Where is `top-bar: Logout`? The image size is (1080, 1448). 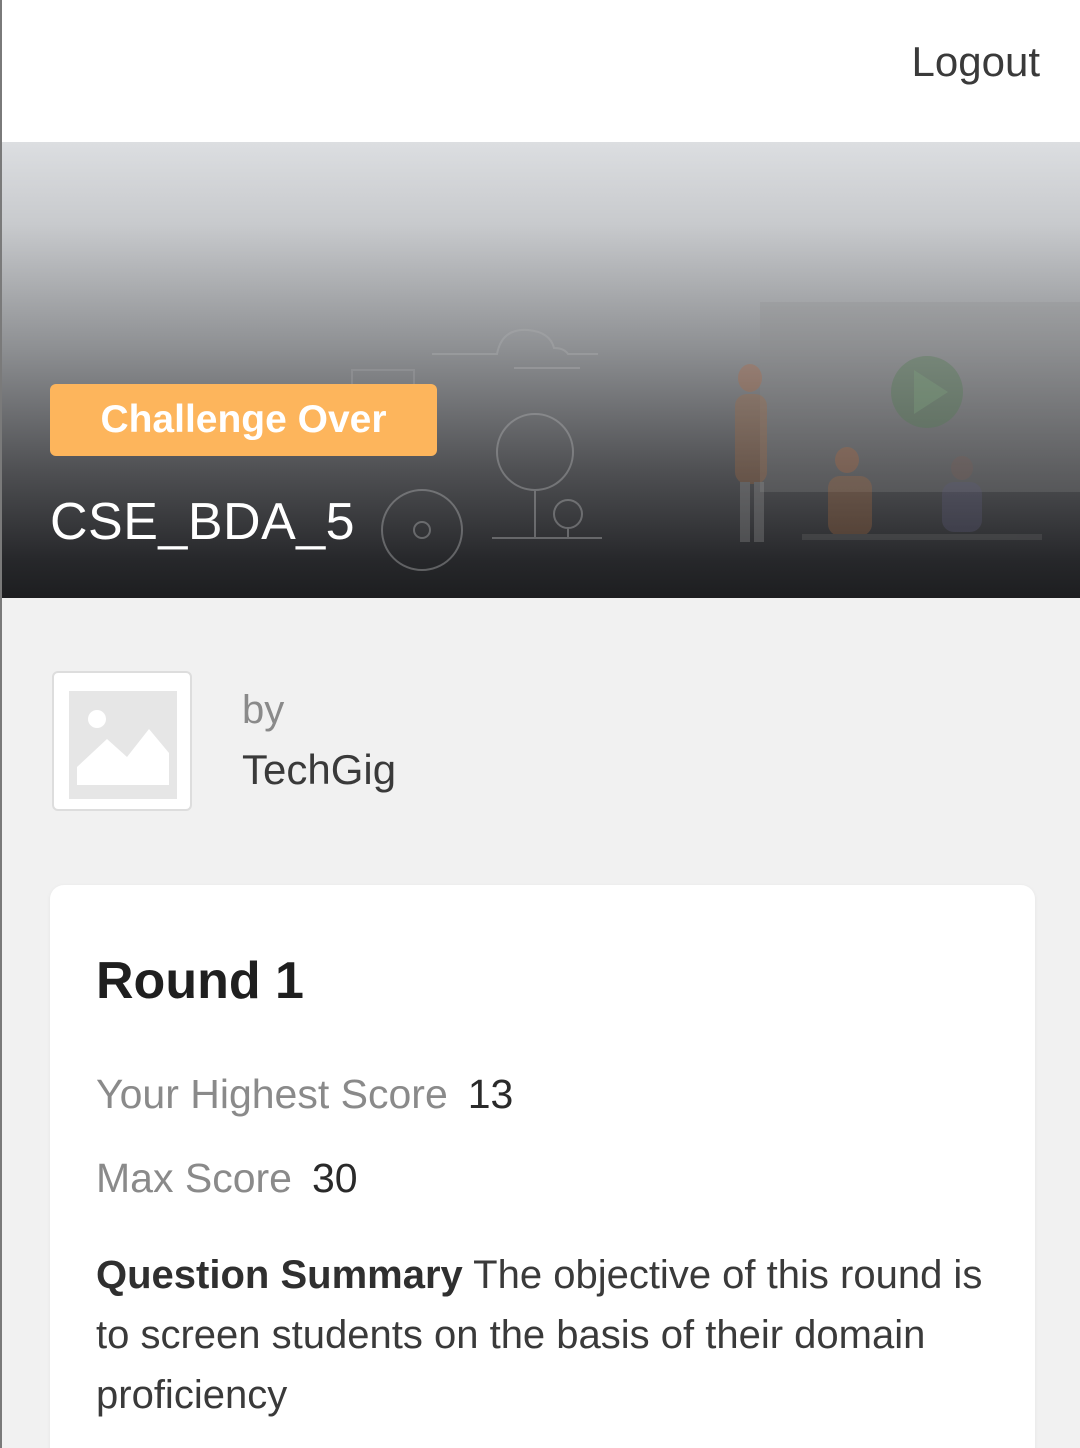 top-bar: Logout is located at coordinates (541, 71).